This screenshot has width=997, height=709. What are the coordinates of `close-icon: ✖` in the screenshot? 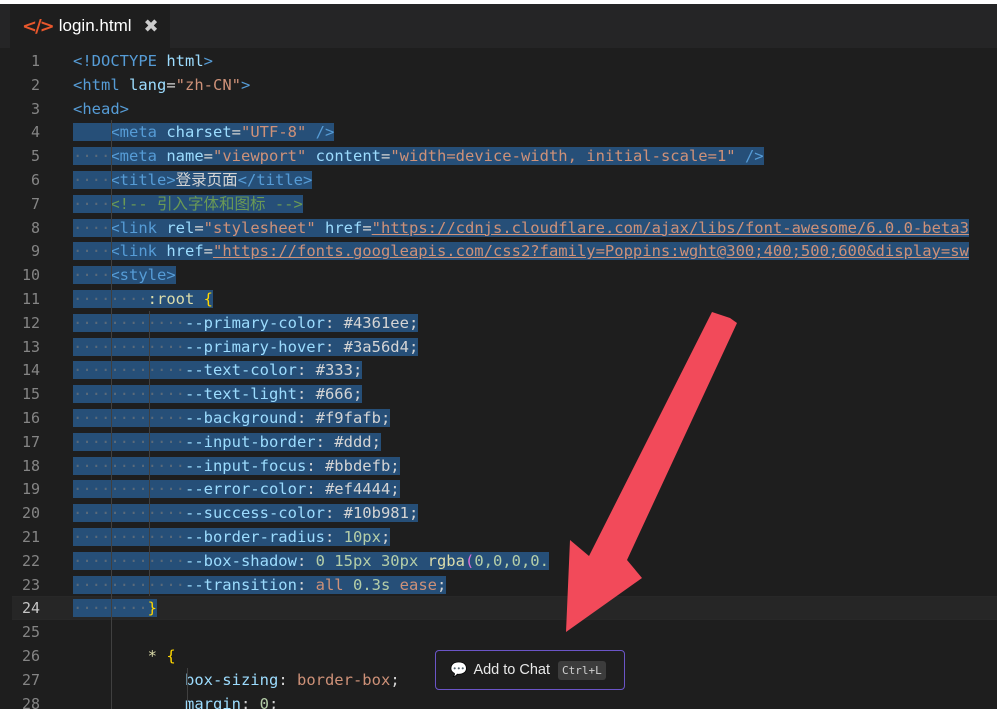 It's located at (151, 26).